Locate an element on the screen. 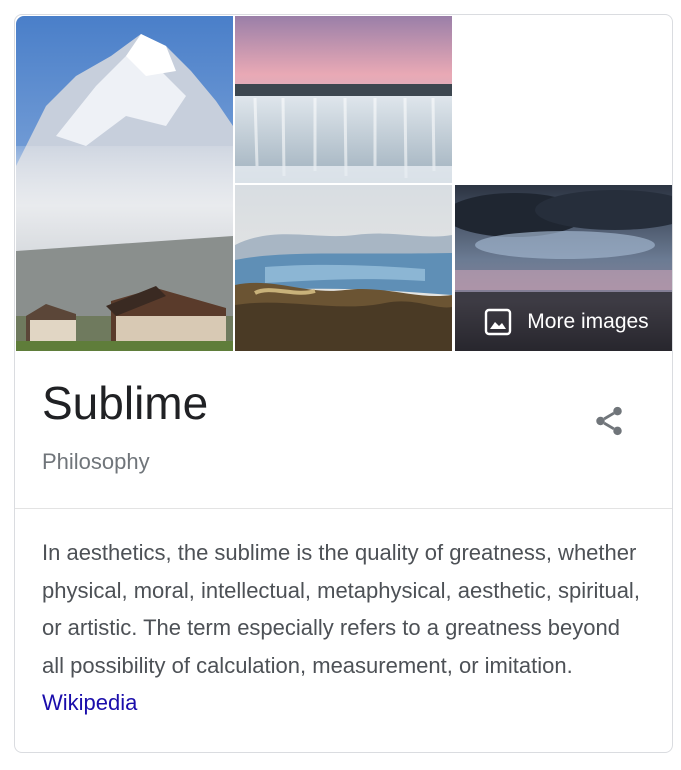  lake-painting is located at coordinates (343, 268).